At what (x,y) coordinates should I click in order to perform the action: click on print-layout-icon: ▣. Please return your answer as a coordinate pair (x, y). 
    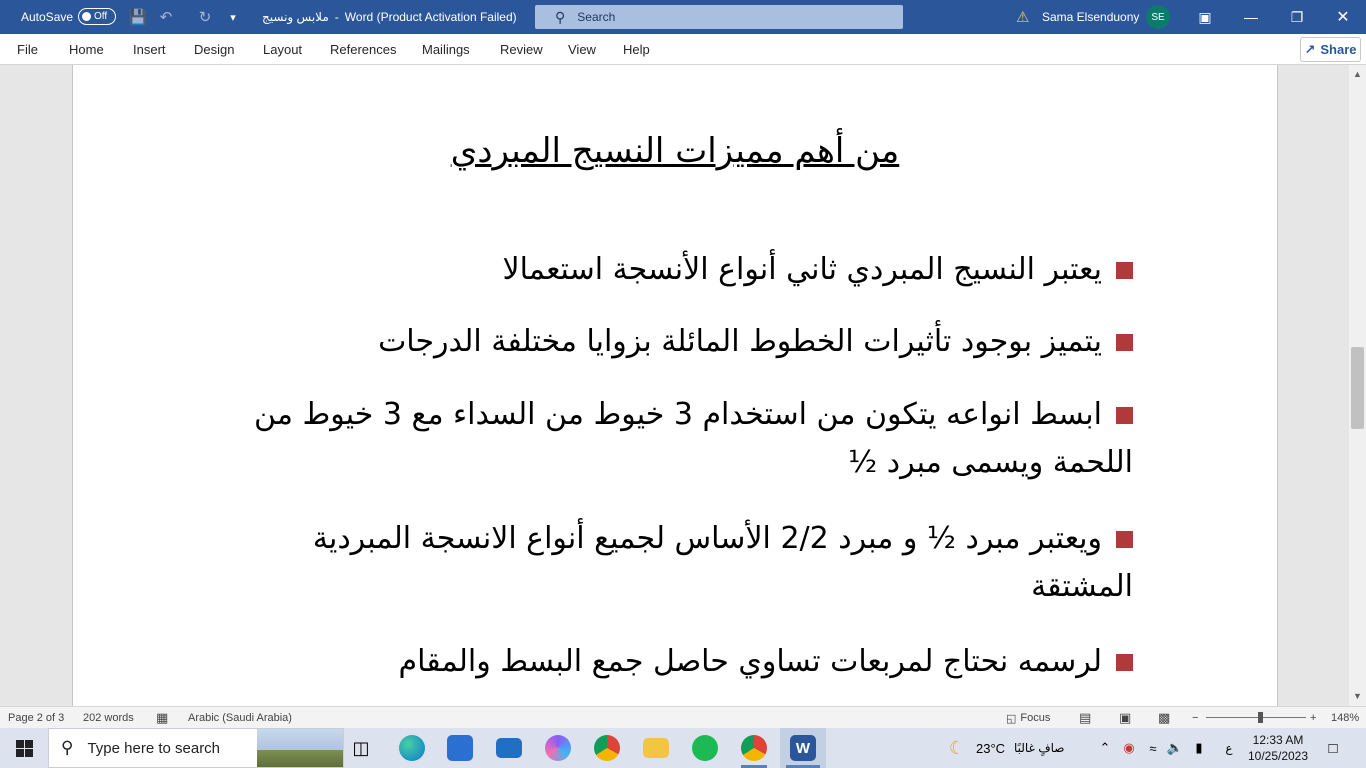
    Looking at the image, I should click on (1125, 718).